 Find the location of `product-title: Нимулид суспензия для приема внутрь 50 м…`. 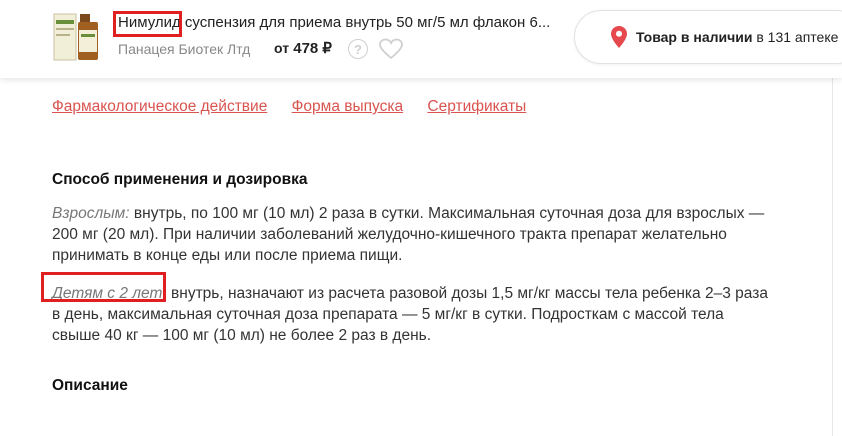

product-title: Нимулид суспензия для приема внутрь 50 м… is located at coordinates (338, 22).